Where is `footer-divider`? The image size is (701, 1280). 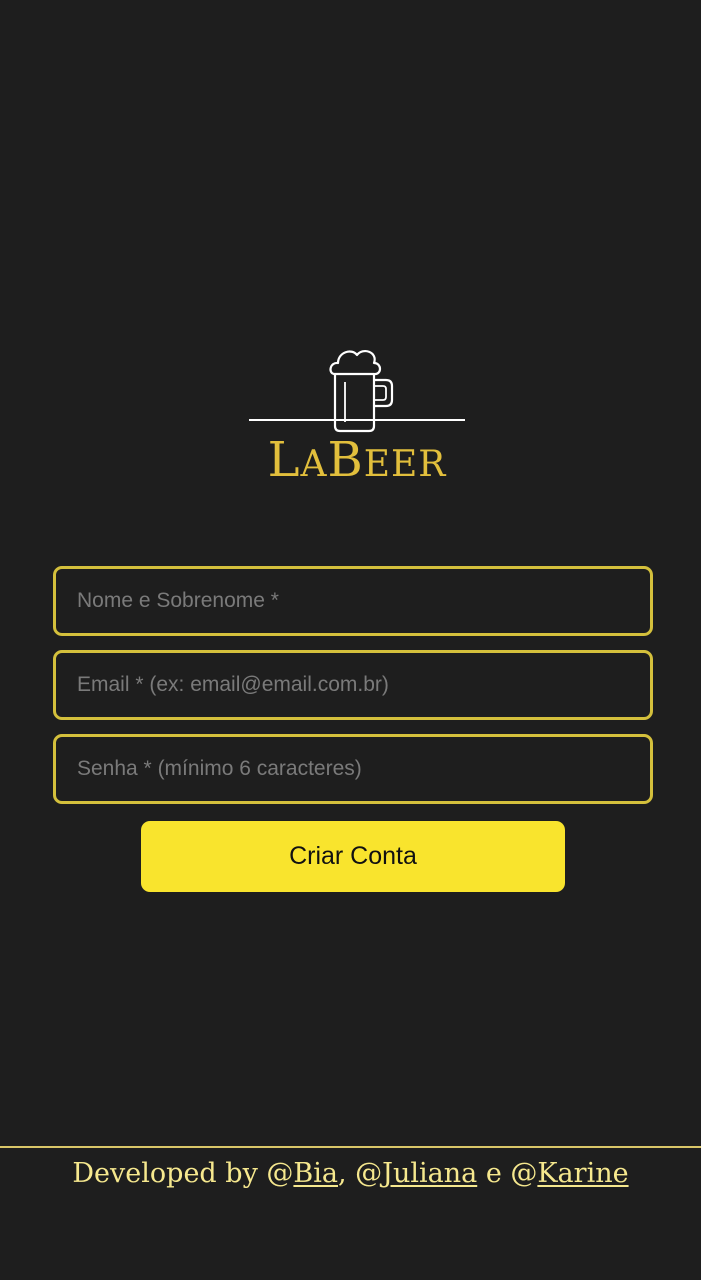
footer-divider is located at coordinates (350, 1147).